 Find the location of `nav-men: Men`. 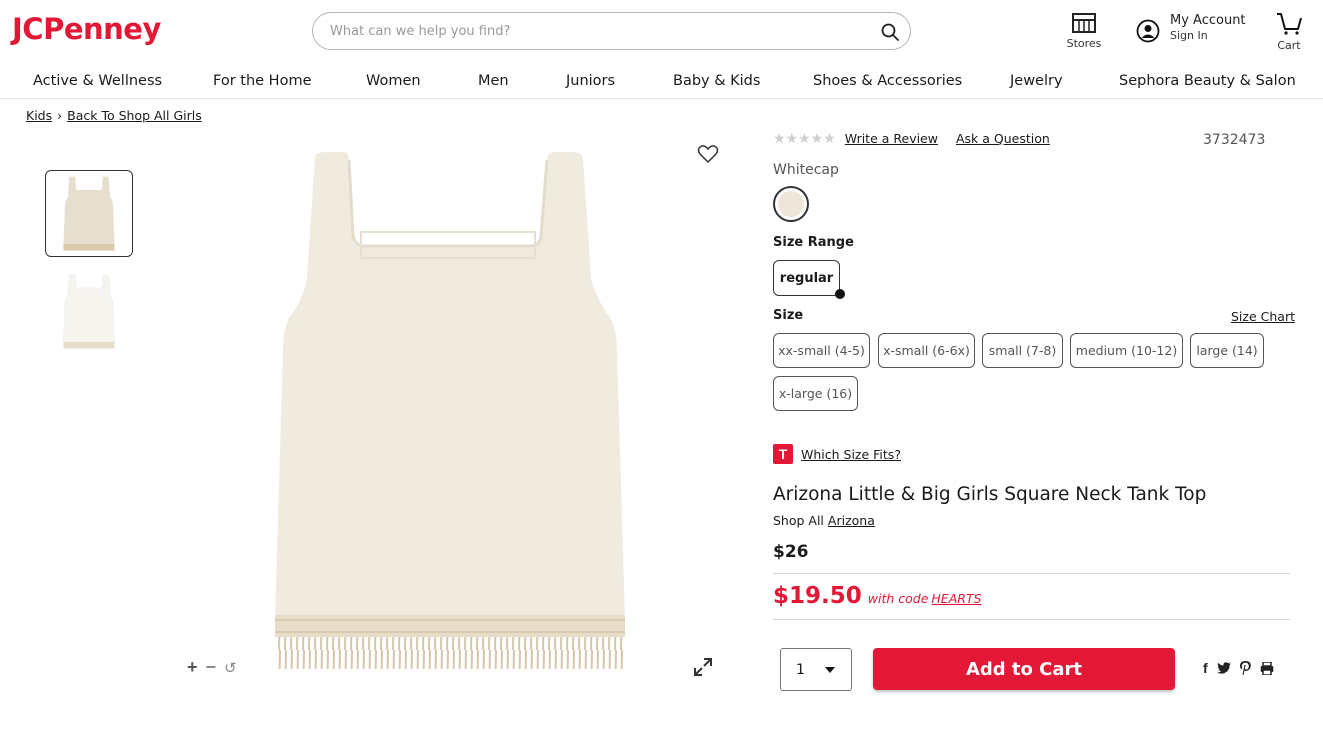

nav-men: Men is located at coordinates (493, 81).